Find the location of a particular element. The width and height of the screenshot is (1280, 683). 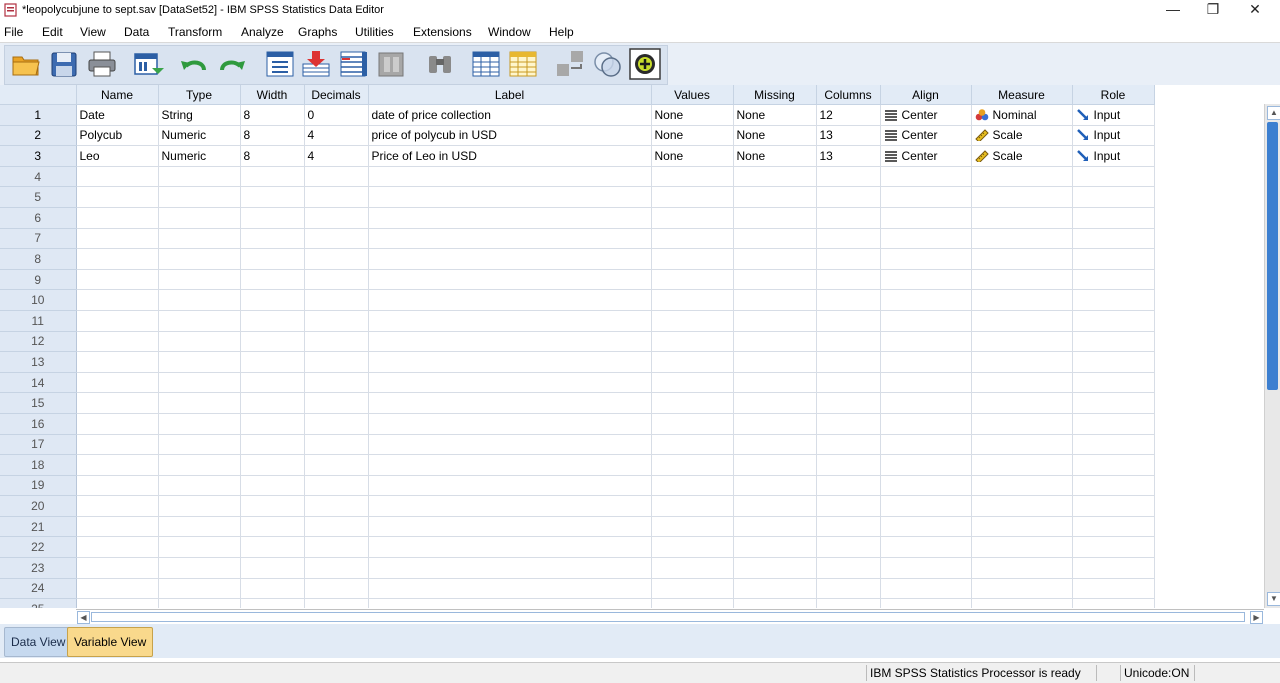

menu-edit: Edit is located at coordinates (52, 32).